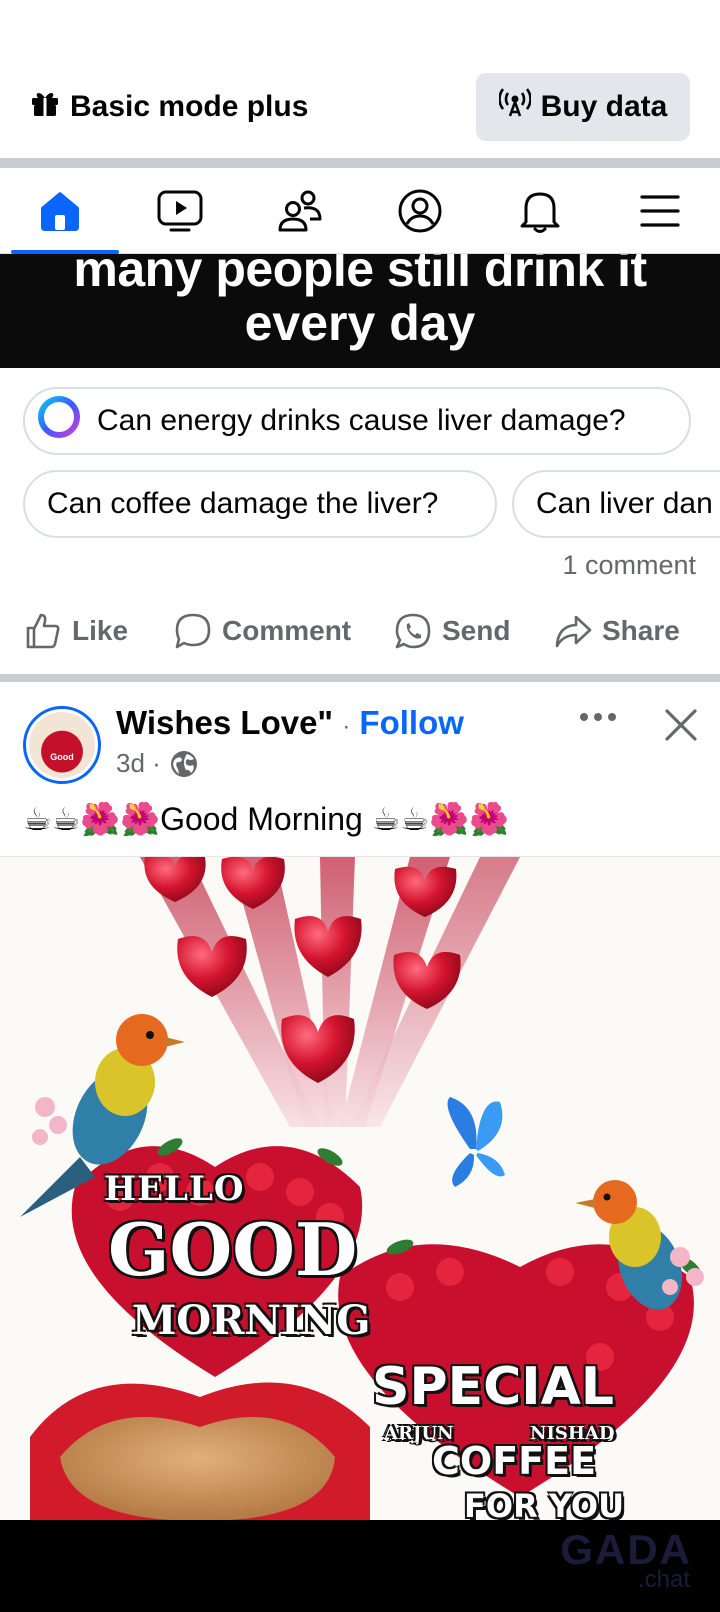  Describe the element at coordinates (224, 722) in the screenshot. I see `author-name: Wishes Love"` at that location.